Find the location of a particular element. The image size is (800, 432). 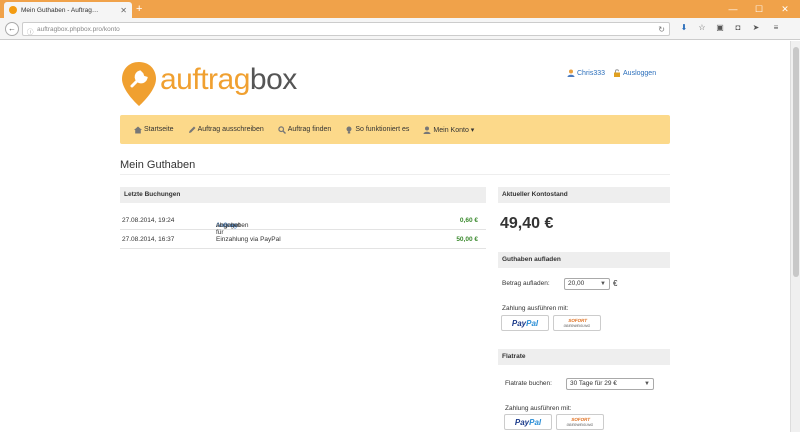

menu-item-label: Mein Konto ▾ is located at coordinates (454, 130).